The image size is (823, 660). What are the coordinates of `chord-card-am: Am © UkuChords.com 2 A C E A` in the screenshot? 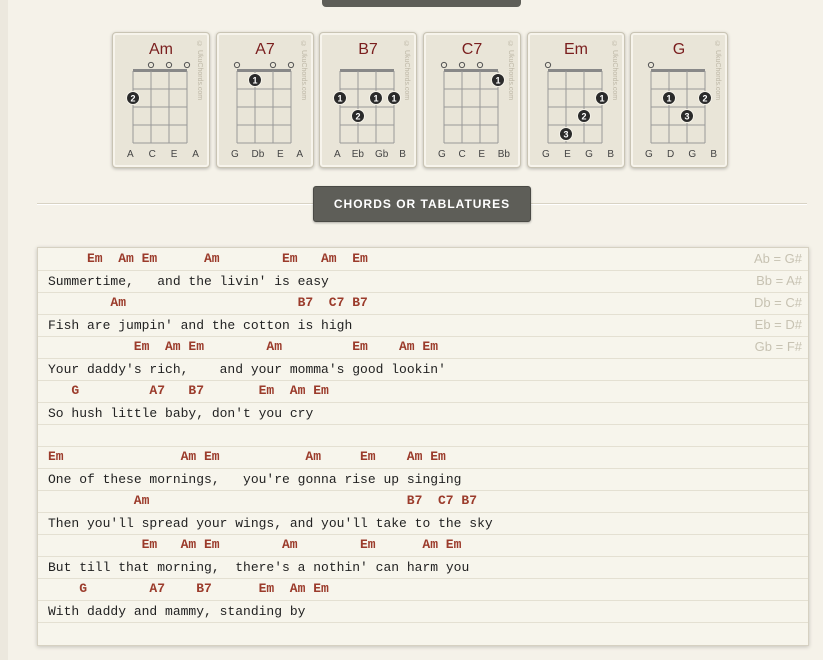 It's located at (161, 100).